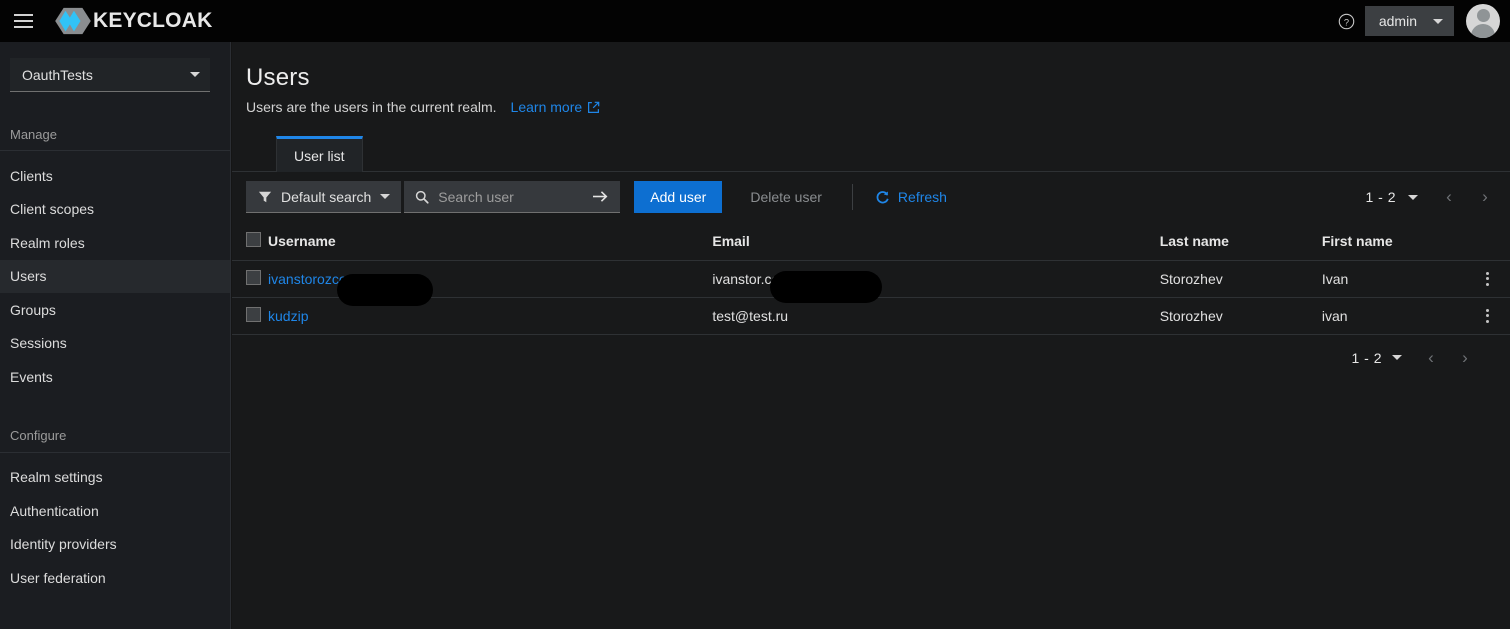  I want to click on help-circle-icon: ?, so click(1347, 21).